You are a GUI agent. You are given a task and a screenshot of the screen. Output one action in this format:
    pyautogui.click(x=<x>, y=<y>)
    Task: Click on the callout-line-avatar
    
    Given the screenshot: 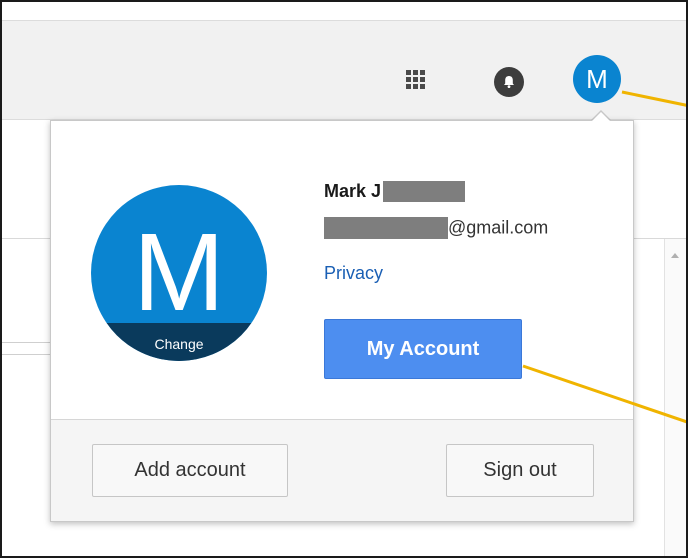 What is the action you would take?
    pyautogui.click(x=653, y=98)
    